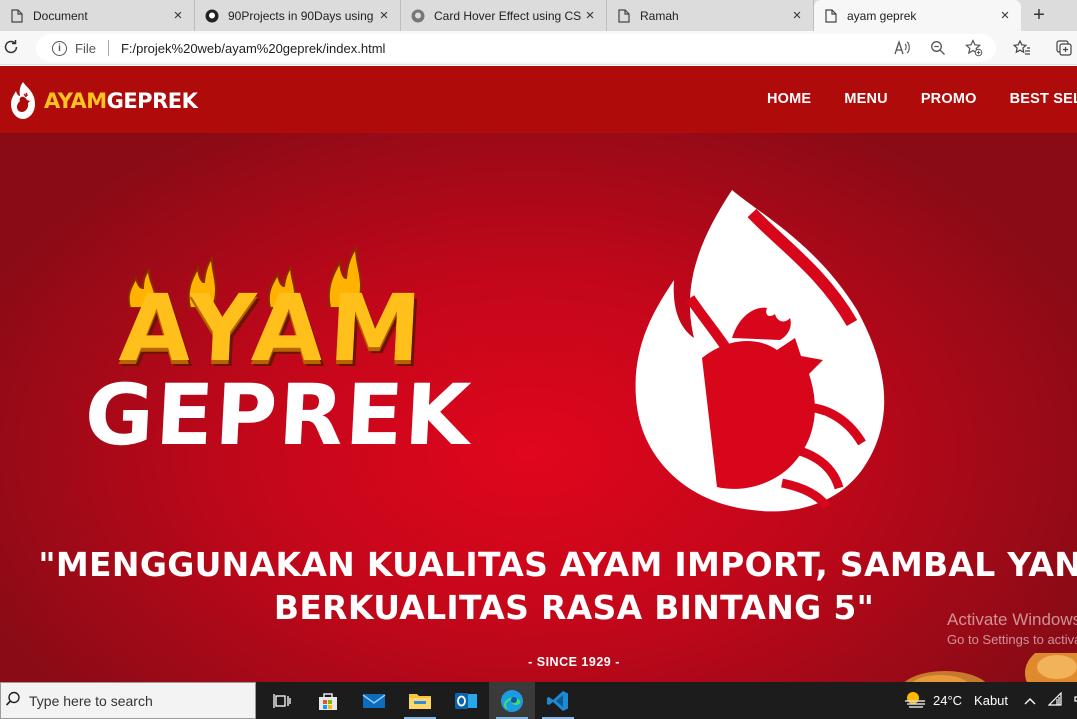 The width and height of the screenshot is (1077, 719). Describe the element at coordinates (328, 700) in the screenshot. I see `microsoft-store-icon` at that location.